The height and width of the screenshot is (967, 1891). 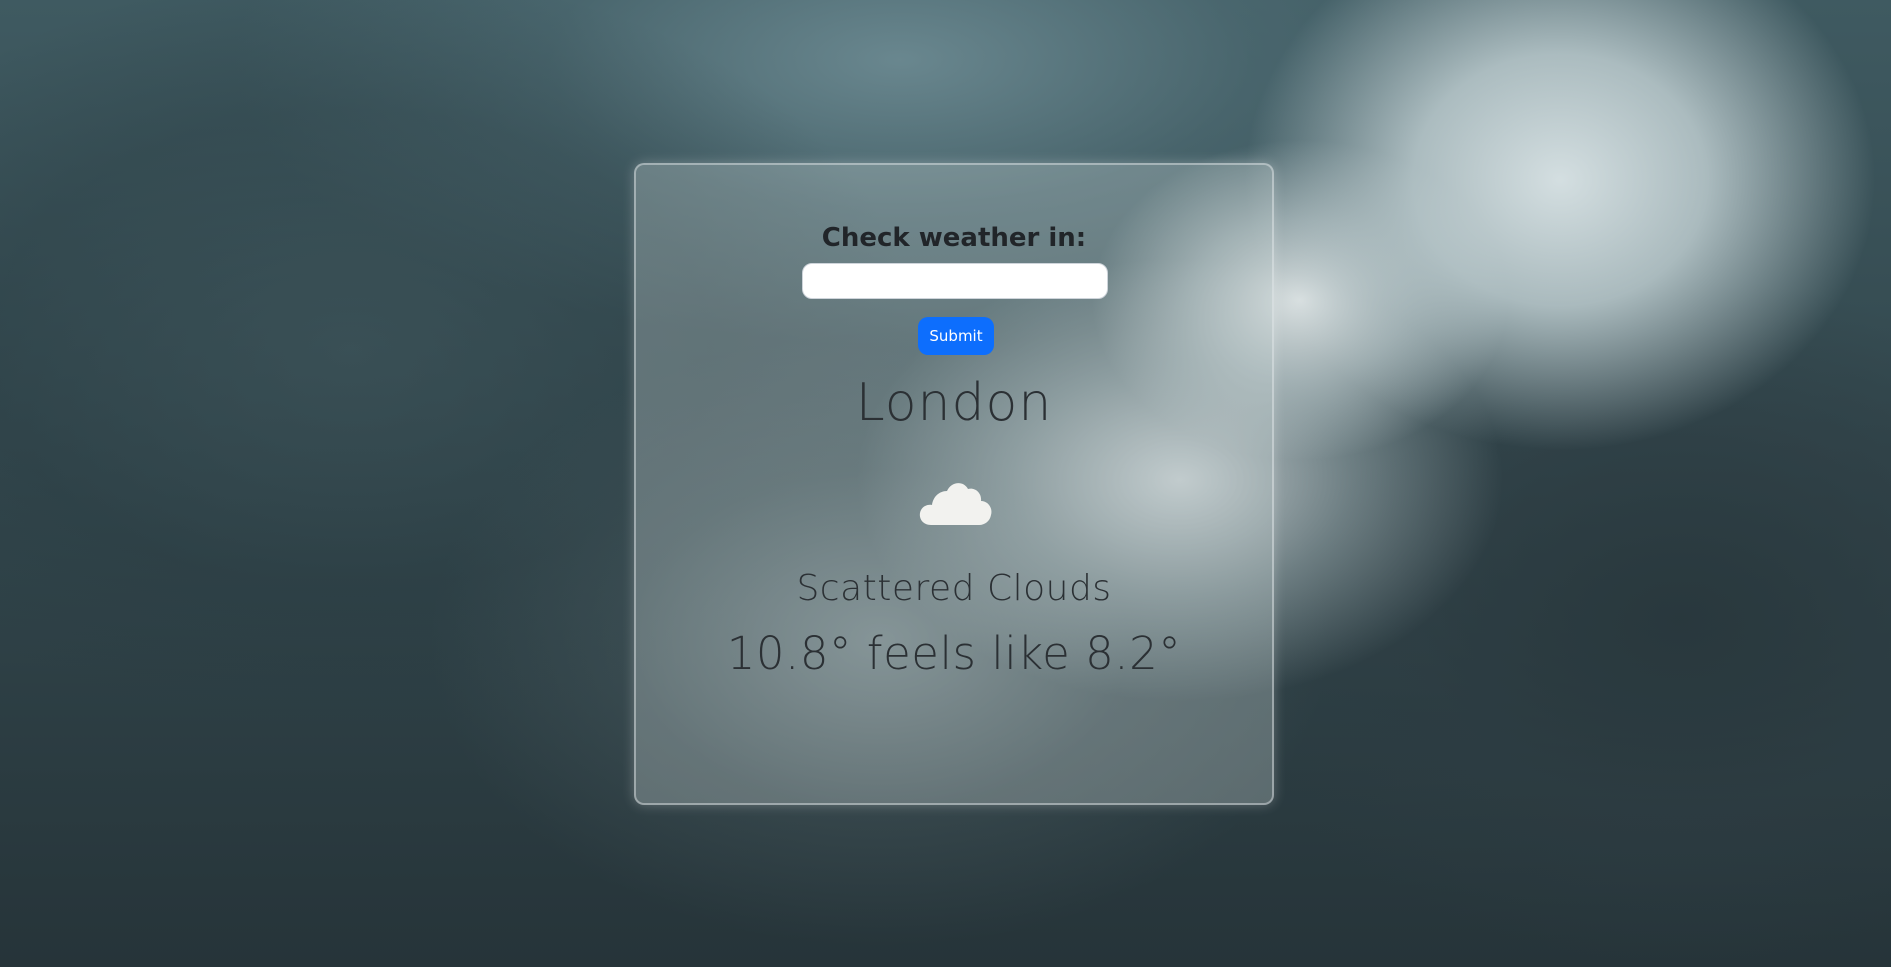 I want to click on temperature-readout: 10.8° feels like 8.2°, so click(x=954, y=653).